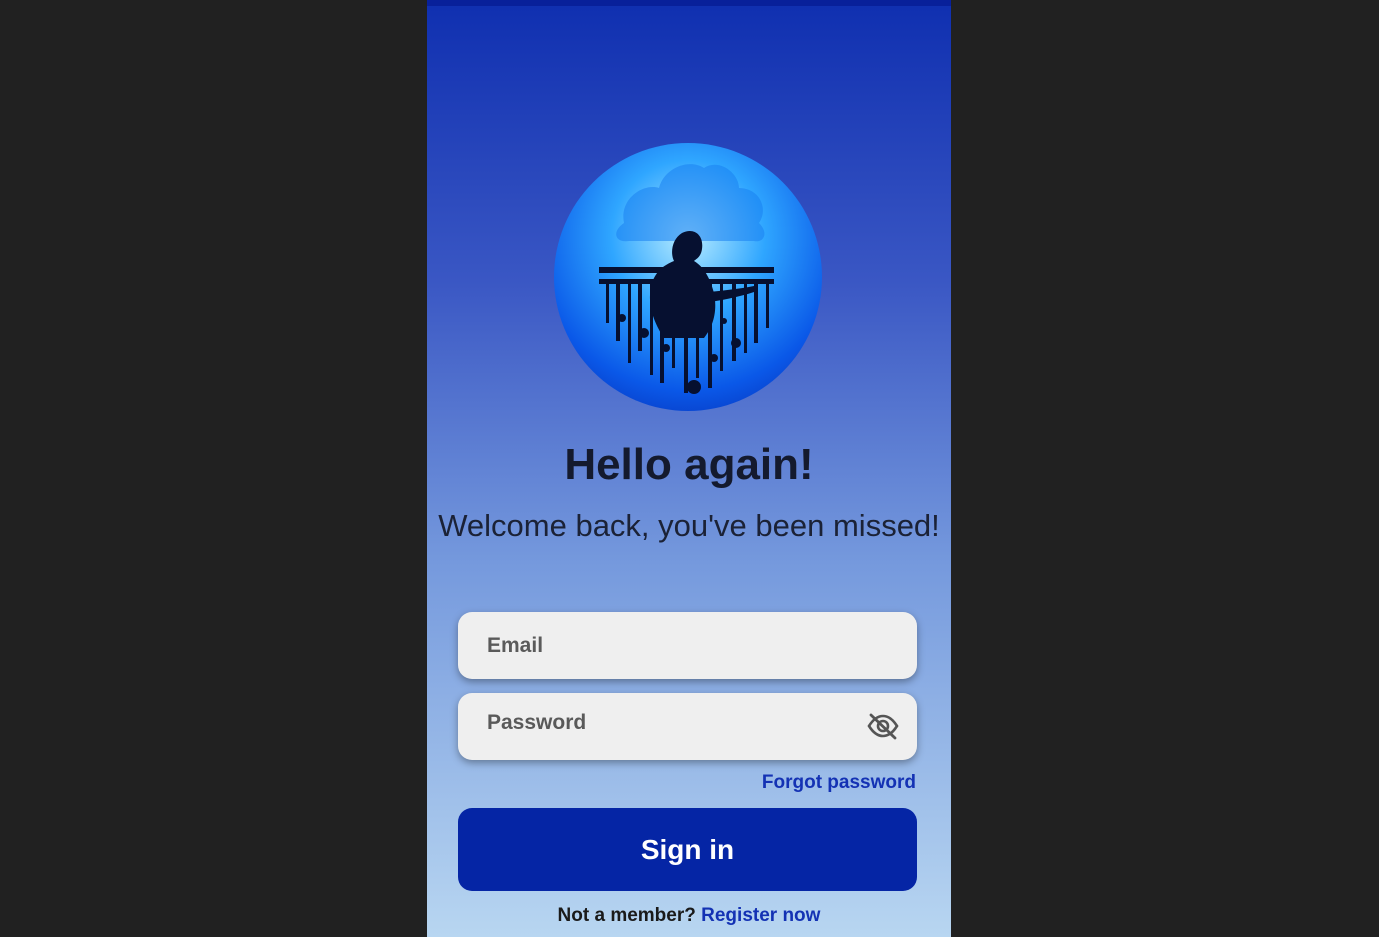 The height and width of the screenshot is (937, 1379). I want to click on register-prompt: Not a member? Register now, so click(689, 916).